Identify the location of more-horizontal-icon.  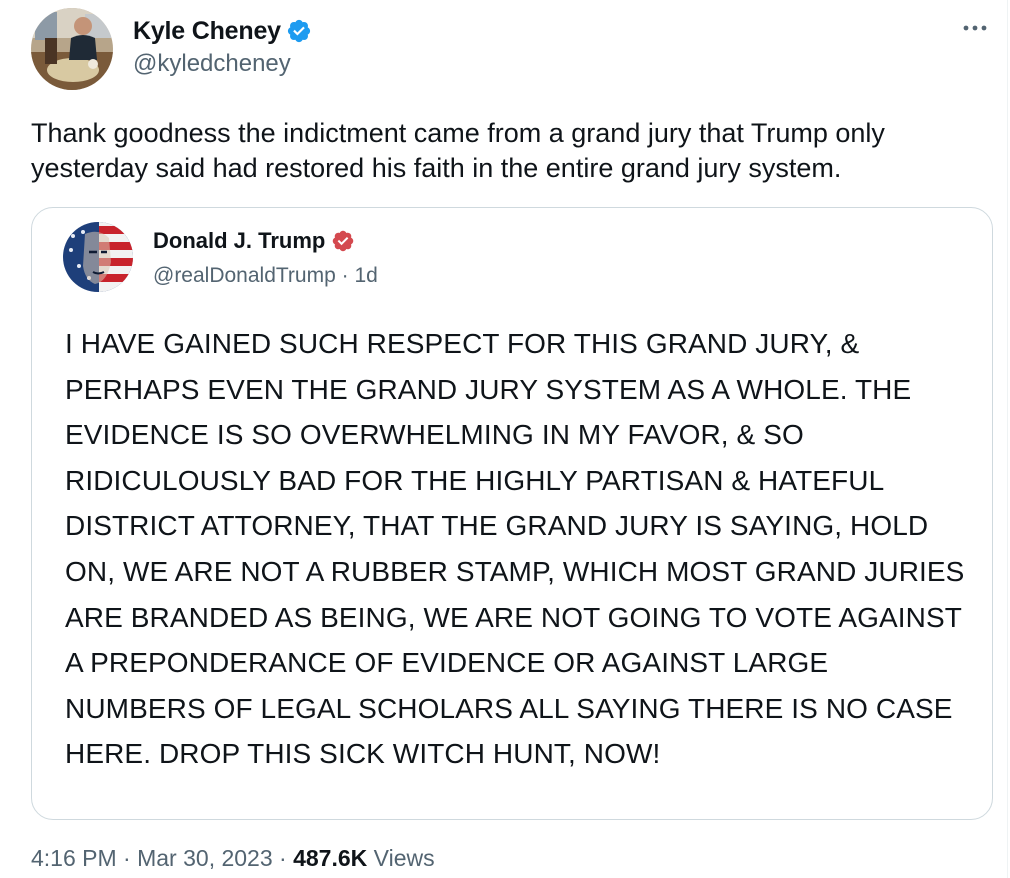
(976, 28).